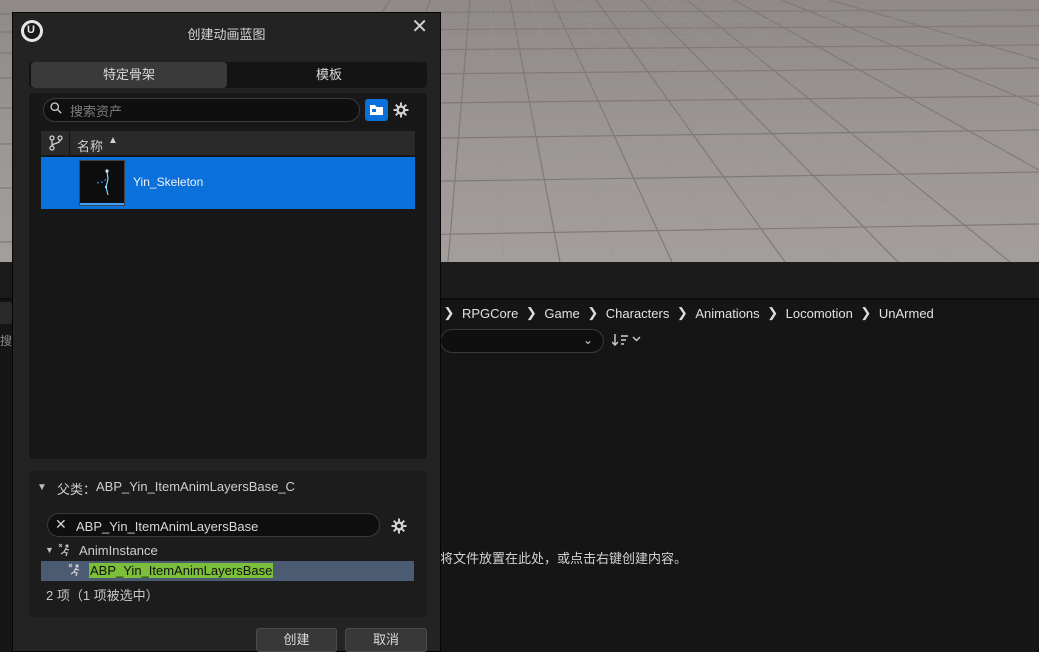 The width and height of the screenshot is (1039, 652). Describe the element at coordinates (69, 143) in the screenshot. I see `column-divider` at that location.